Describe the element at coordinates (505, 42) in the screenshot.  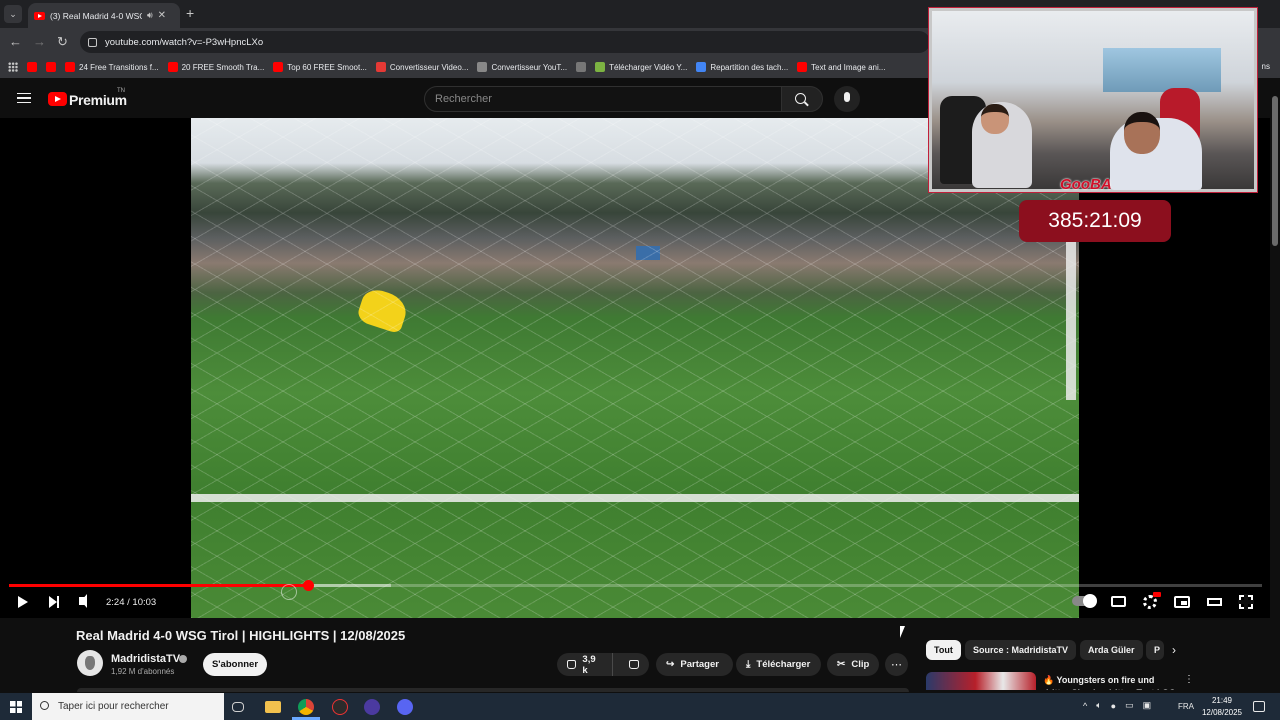
I see `address-bar: youtube.com/watch?v=-P3wHpncLXo` at that location.